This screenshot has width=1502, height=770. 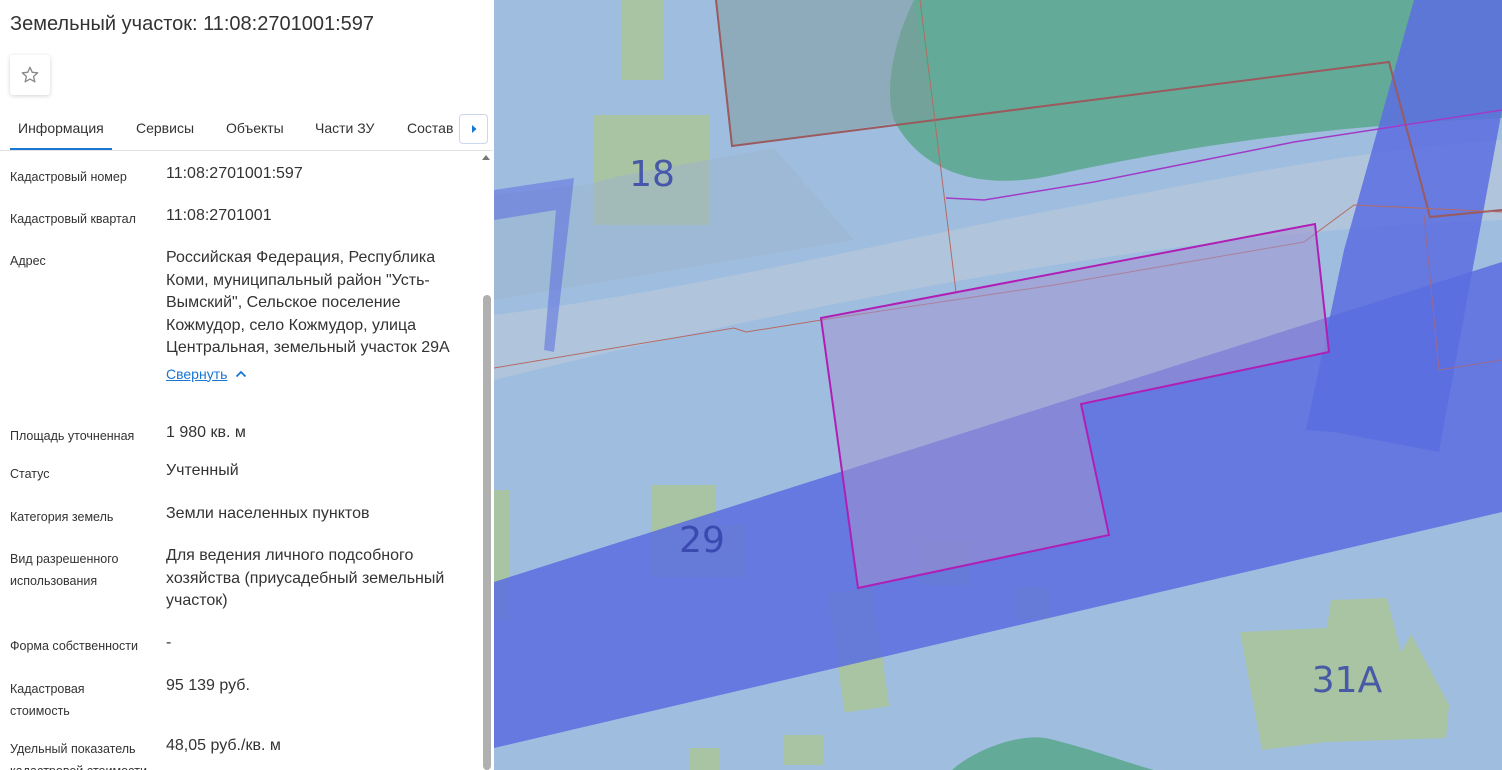 I want to click on tab-services: Сервисы, so click(x=165, y=129).